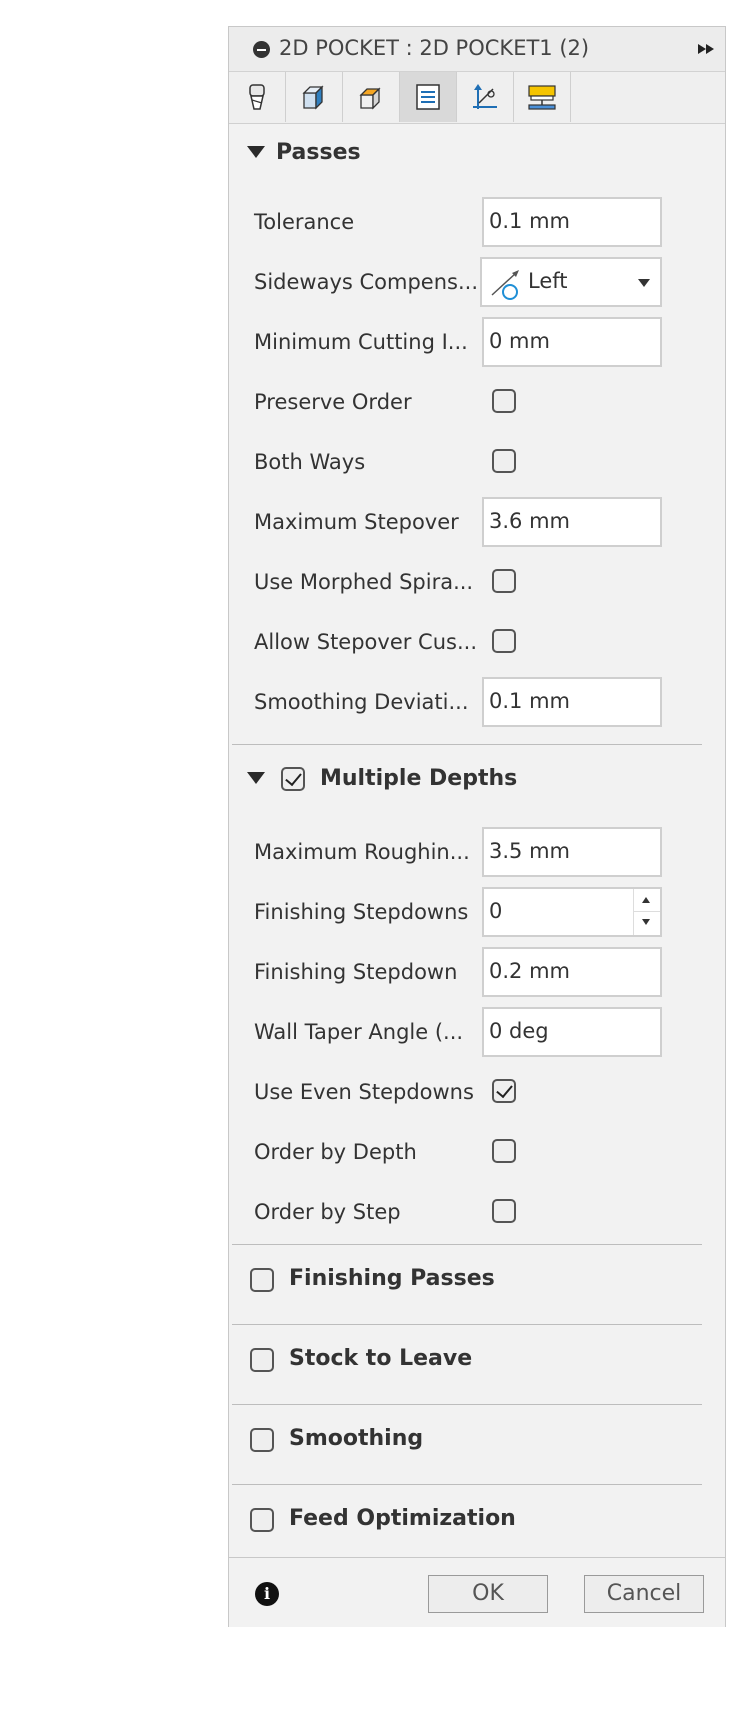  I want to click on stock-to-leave-checkbox, so click(262, 1360).